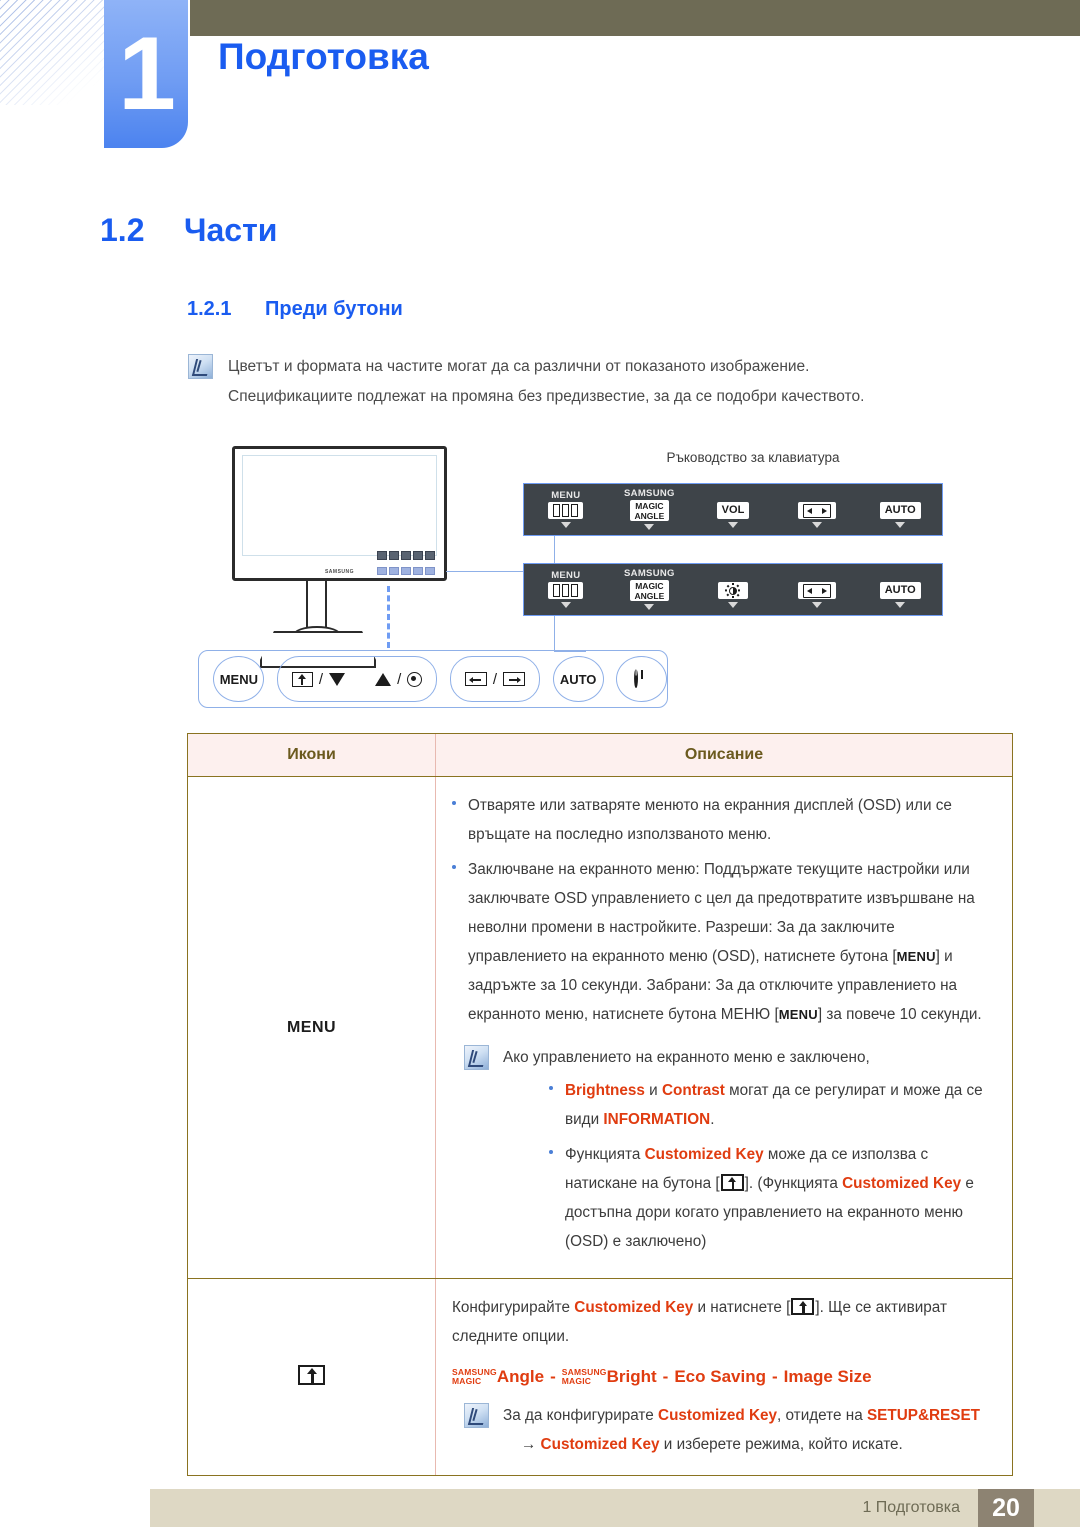  What do you see at coordinates (566, 589) in the screenshot?
I see `kb2-key-menu: MENU` at bounding box center [566, 589].